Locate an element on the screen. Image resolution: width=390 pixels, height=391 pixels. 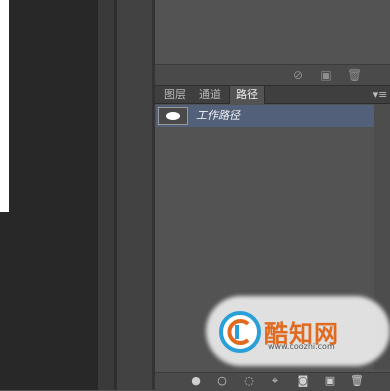
panel-tab-bar: 图层 通道 路径 is located at coordinates (272, 95).